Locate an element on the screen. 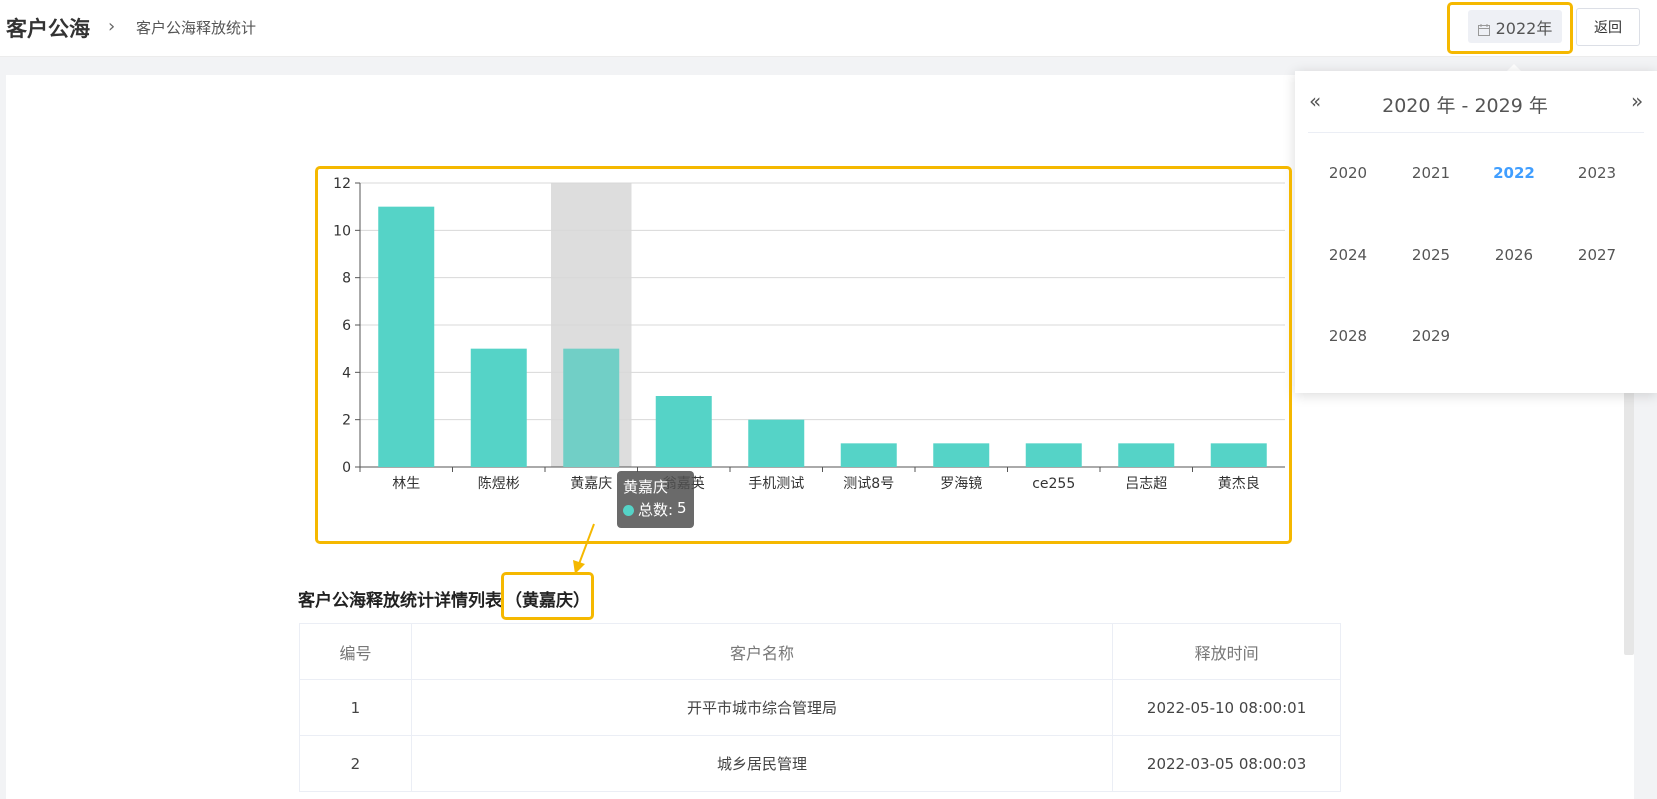 The height and width of the screenshot is (799, 1657). year-option: 2024 is located at coordinates (1348, 255).